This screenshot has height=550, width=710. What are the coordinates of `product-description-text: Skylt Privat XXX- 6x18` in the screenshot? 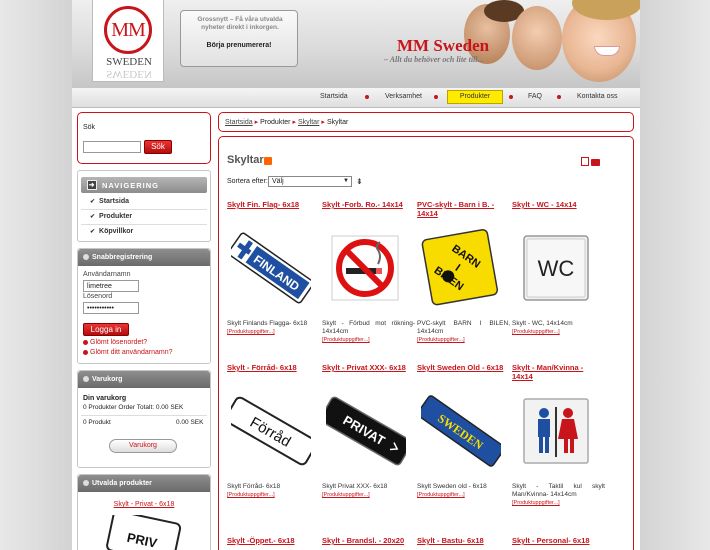 It's located at (355, 486).